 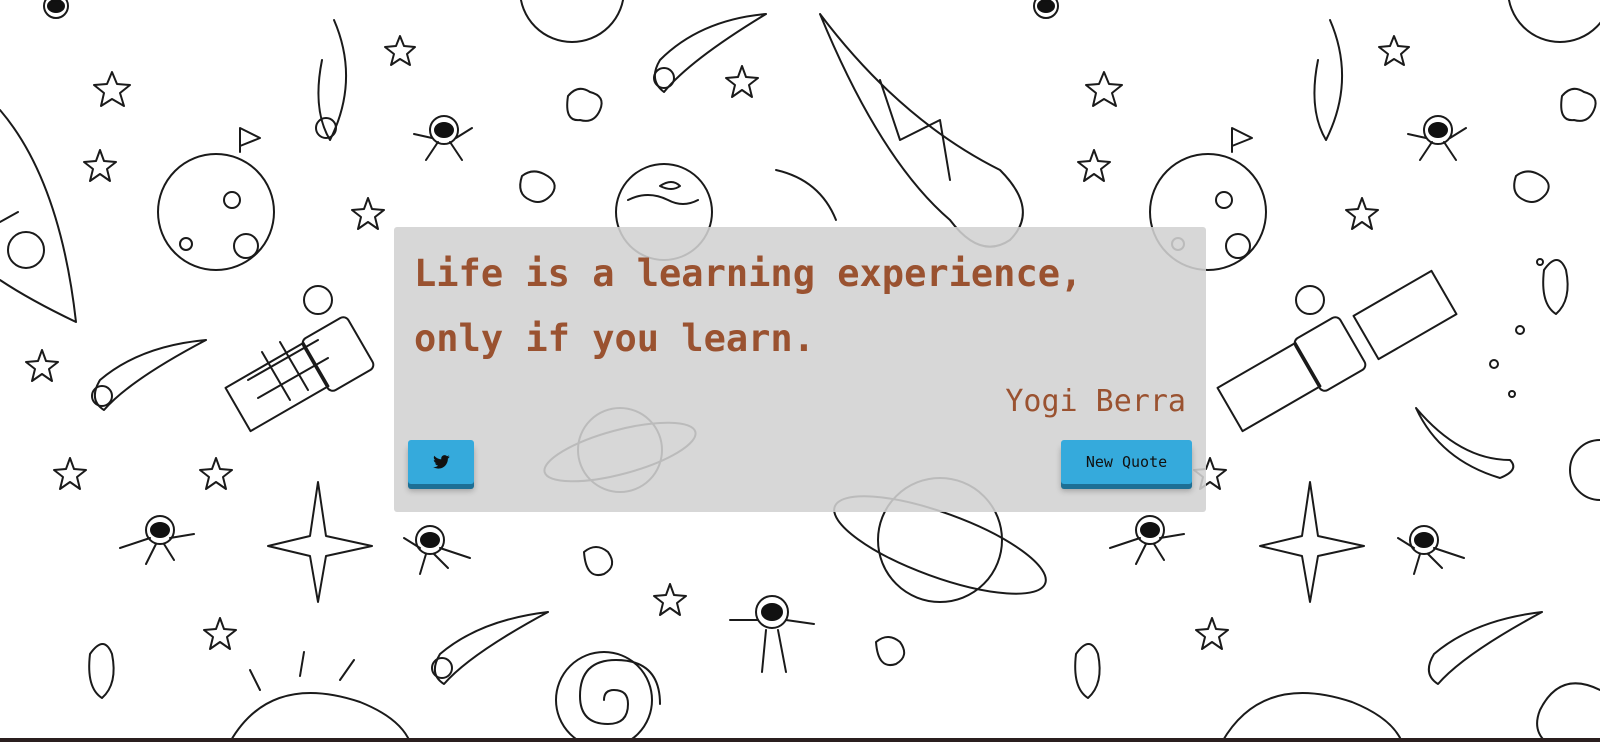 What do you see at coordinates (1126, 462) in the screenshot?
I see `new-quote-button: New Quote` at bounding box center [1126, 462].